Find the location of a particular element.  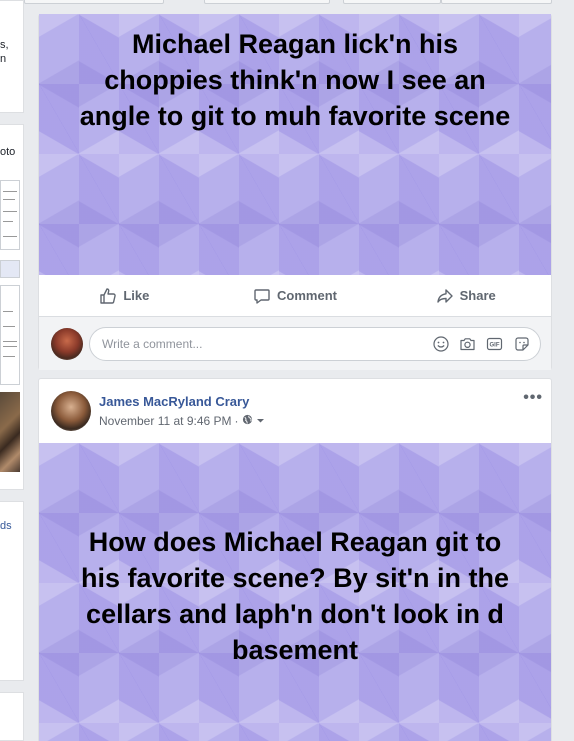

globe-icon is located at coordinates (247, 421).